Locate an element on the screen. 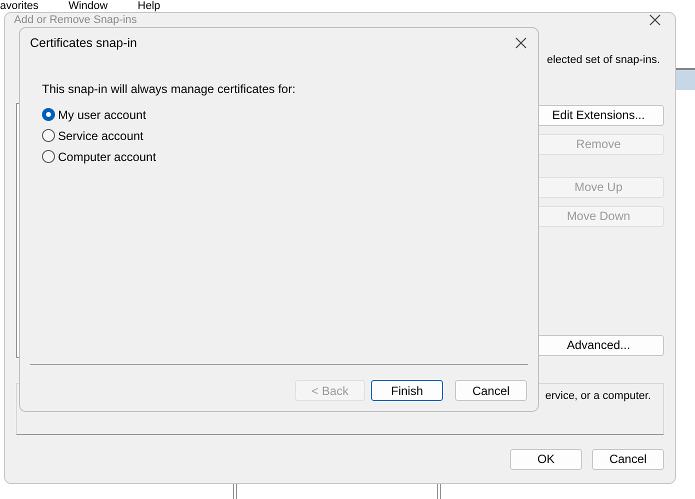  menu-item: Window is located at coordinates (88, 6).